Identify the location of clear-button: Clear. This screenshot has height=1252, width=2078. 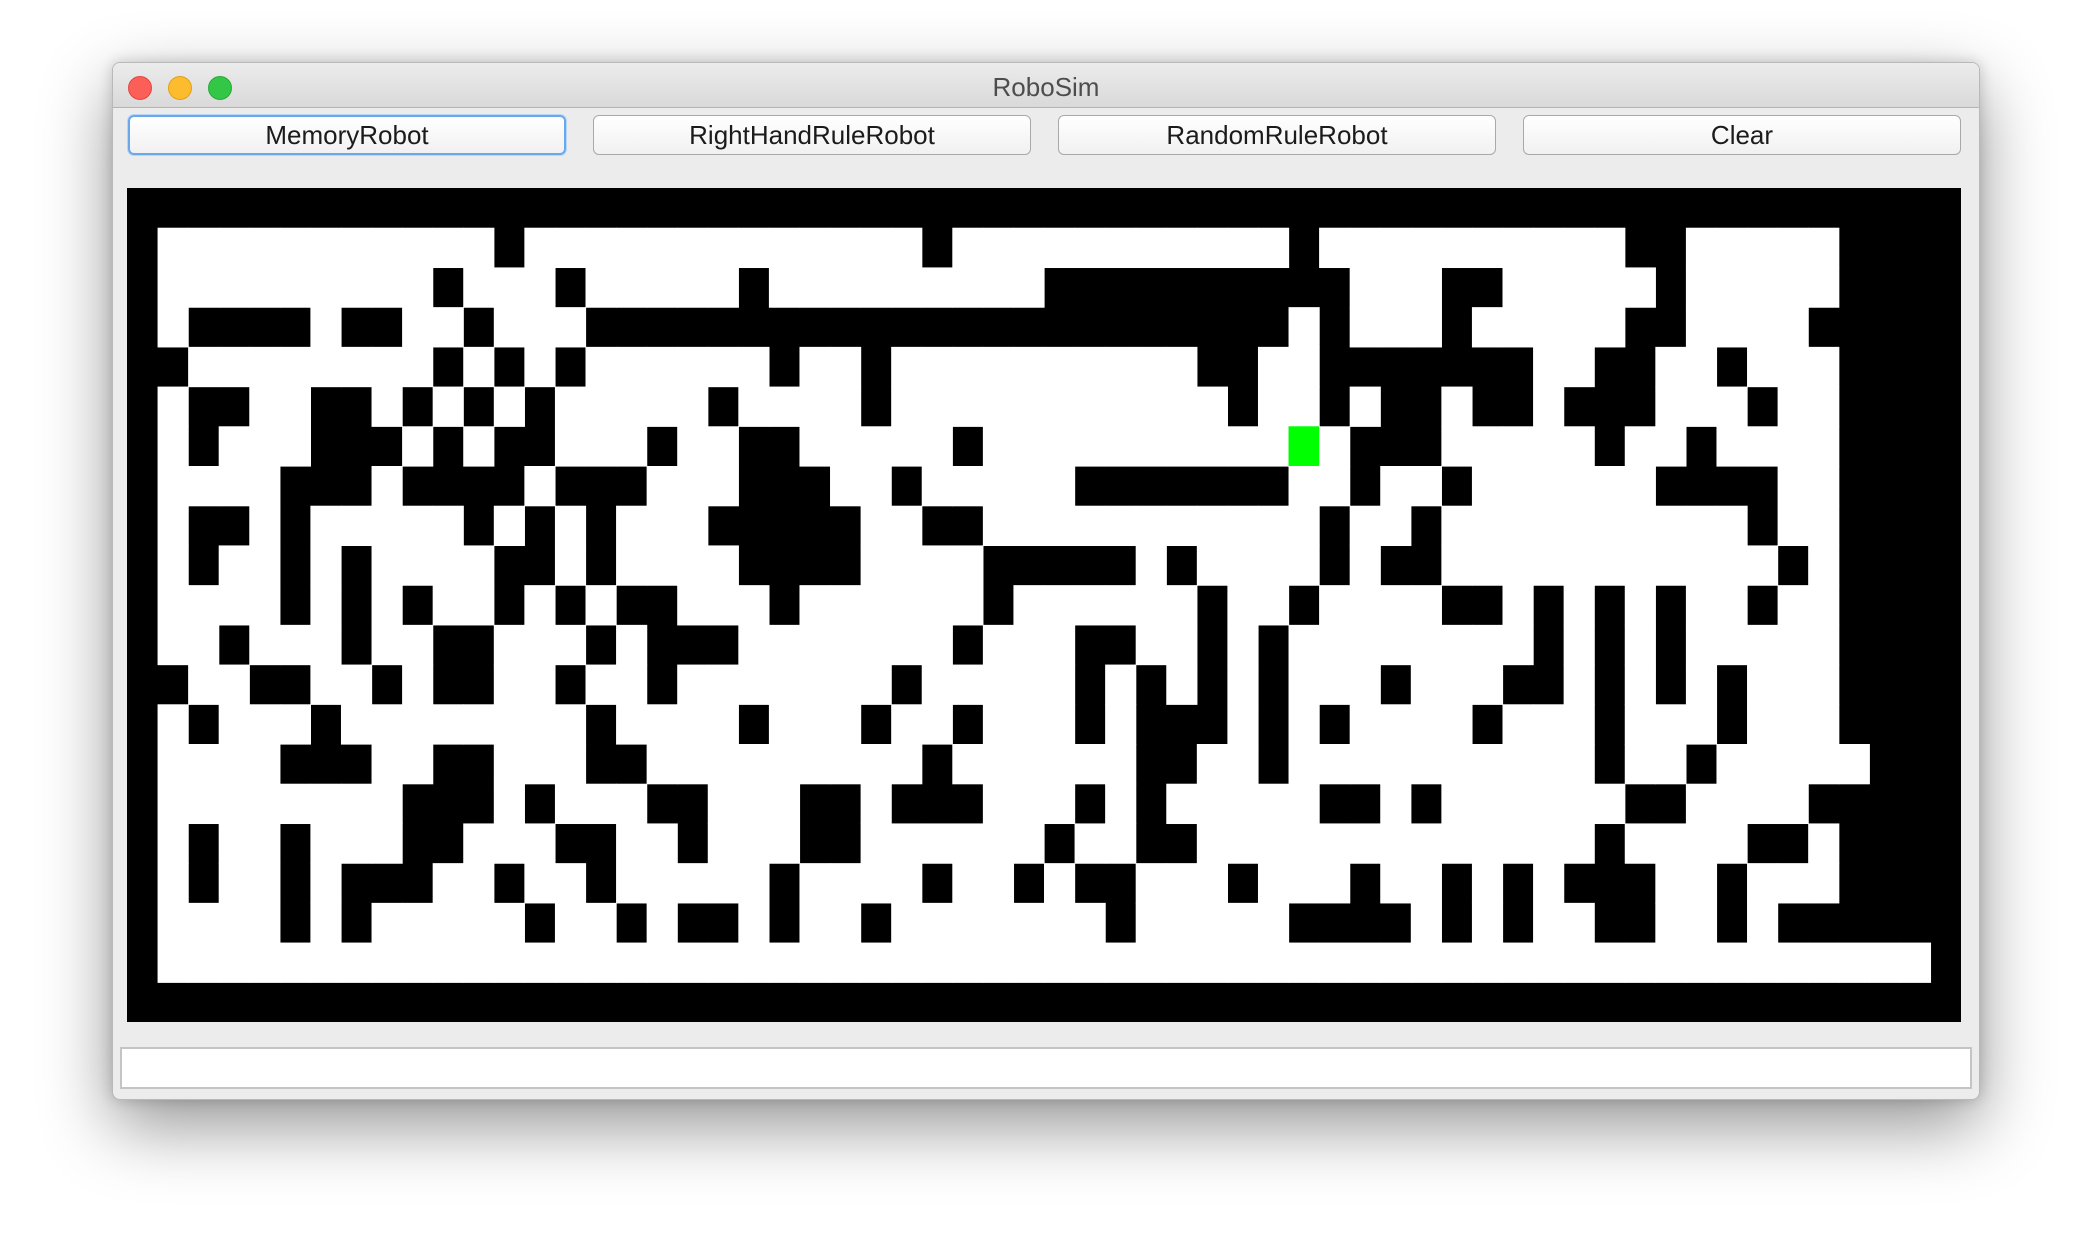
(1742, 135).